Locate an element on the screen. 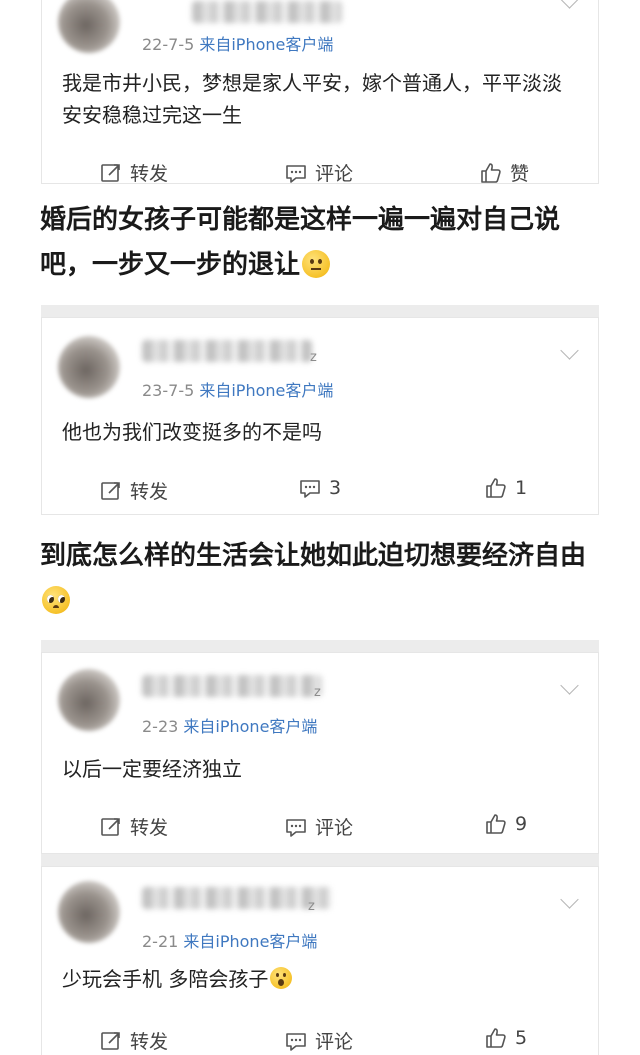 This screenshot has width=640, height=1055. caption-1: 婚后的女孩子可能都是这样一遍一遍对自己说吧，一步又一步的退让 is located at coordinates (325, 243).